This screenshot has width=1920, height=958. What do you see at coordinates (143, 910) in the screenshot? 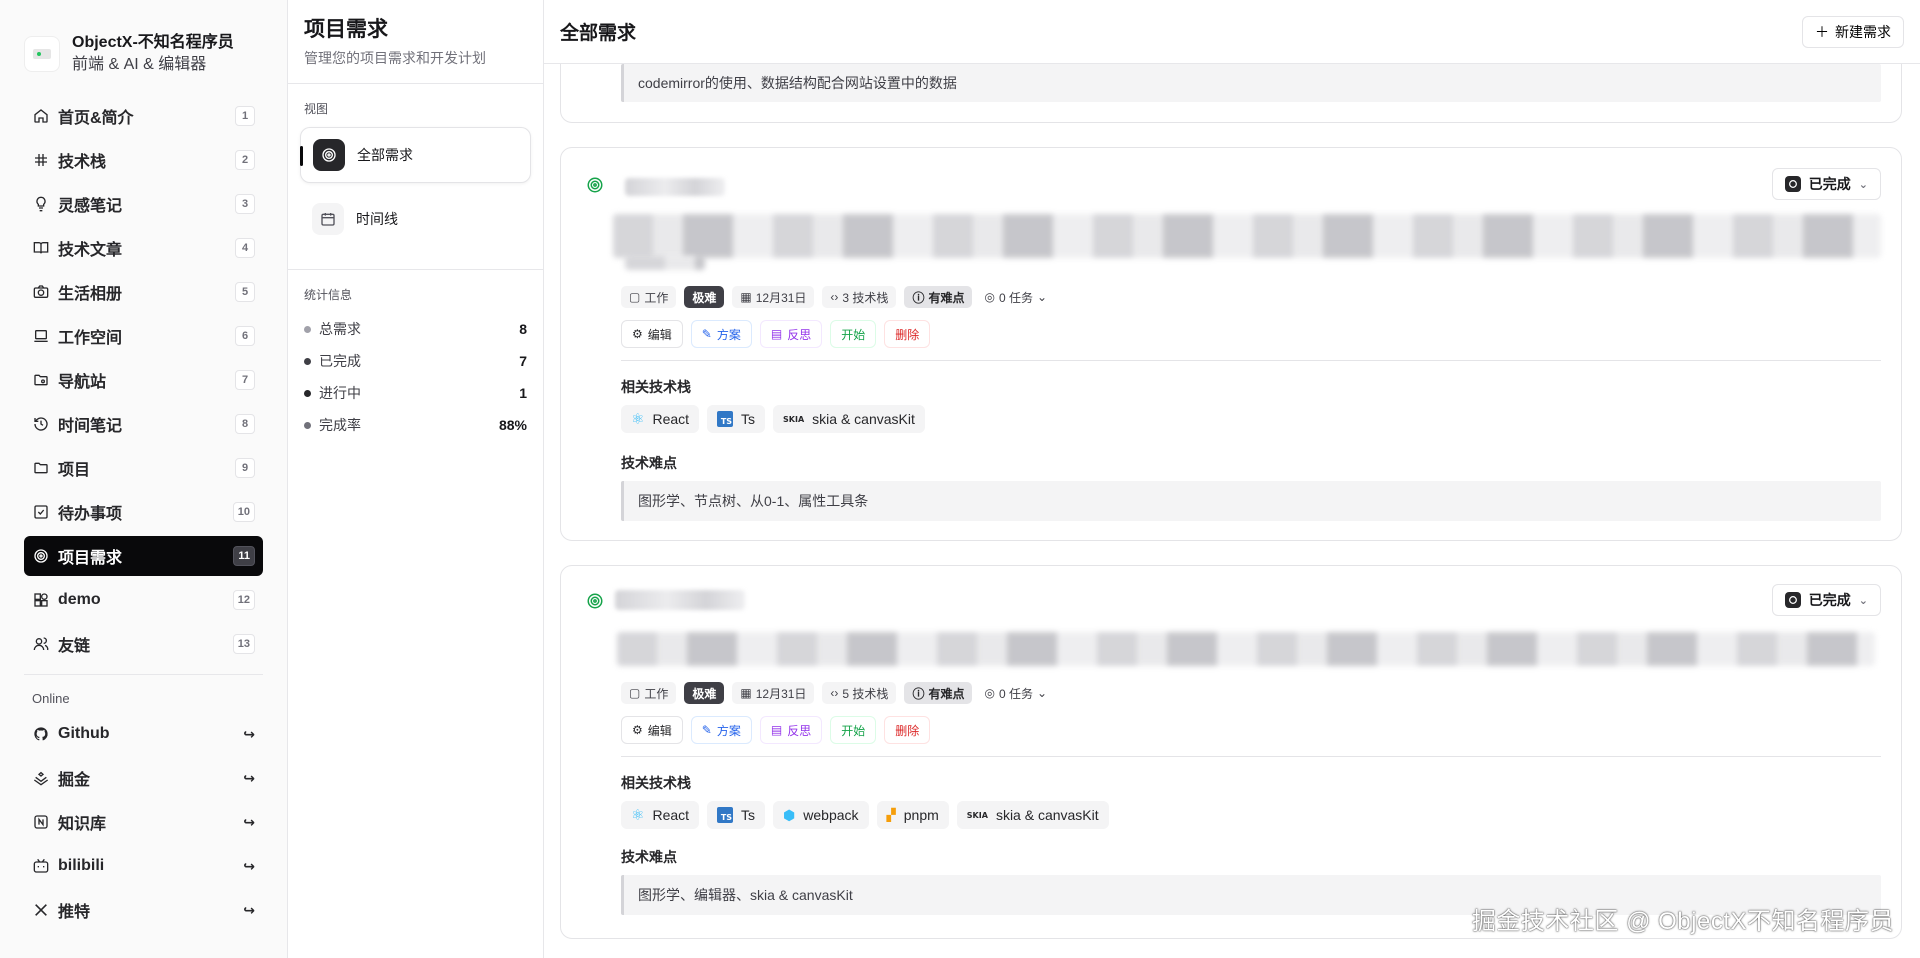
I see `online-item-x: 推特 ↪` at bounding box center [143, 910].